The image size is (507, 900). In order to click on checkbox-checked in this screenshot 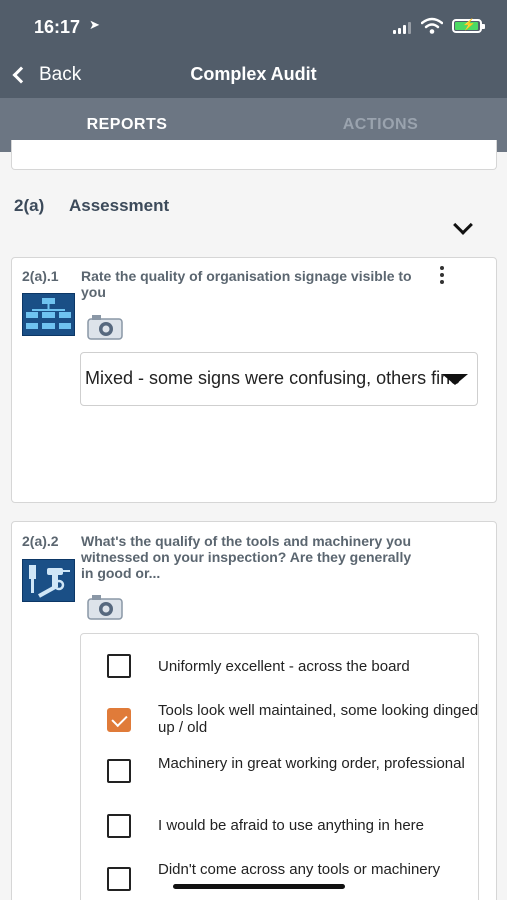, I will do `click(119, 720)`.